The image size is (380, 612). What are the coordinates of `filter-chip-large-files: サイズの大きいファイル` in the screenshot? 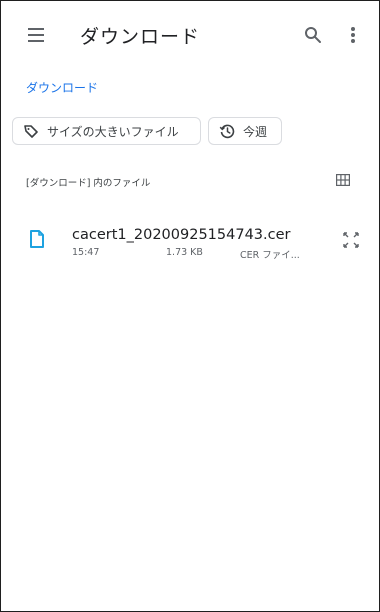 It's located at (106, 131).